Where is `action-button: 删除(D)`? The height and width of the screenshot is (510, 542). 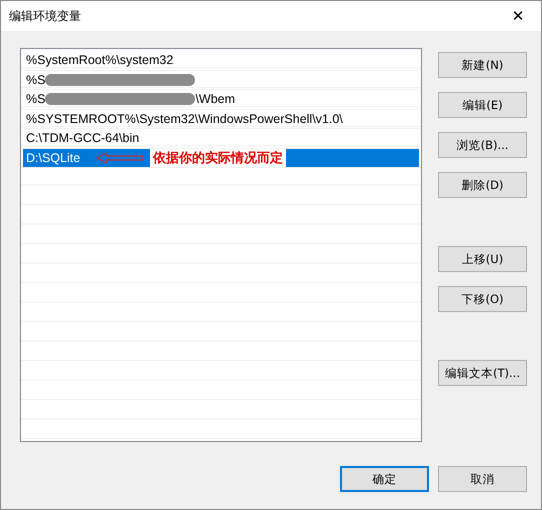
action-button: 删除(D) is located at coordinates (482, 185).